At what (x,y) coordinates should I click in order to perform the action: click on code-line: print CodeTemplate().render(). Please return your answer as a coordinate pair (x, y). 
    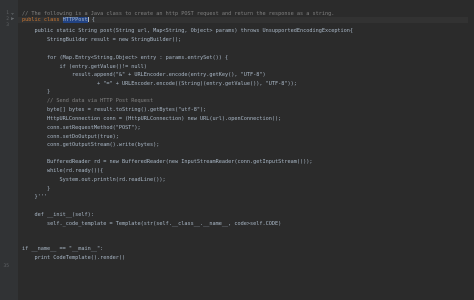
    Looking at the image, I should click on (74, 258).